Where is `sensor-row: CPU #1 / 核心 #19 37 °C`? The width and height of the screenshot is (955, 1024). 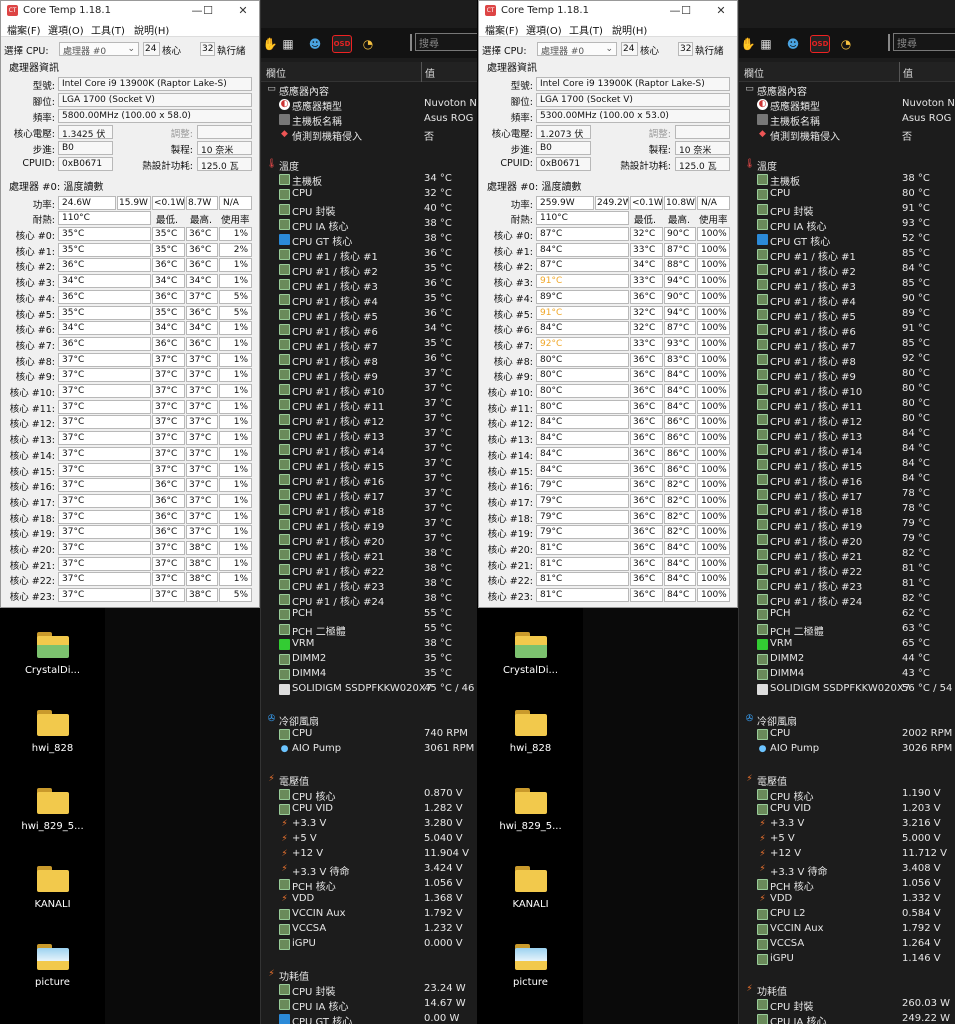
sensor-row: CPU #1 / 核心 #19 37 °C is located at coordinates (369, 525).